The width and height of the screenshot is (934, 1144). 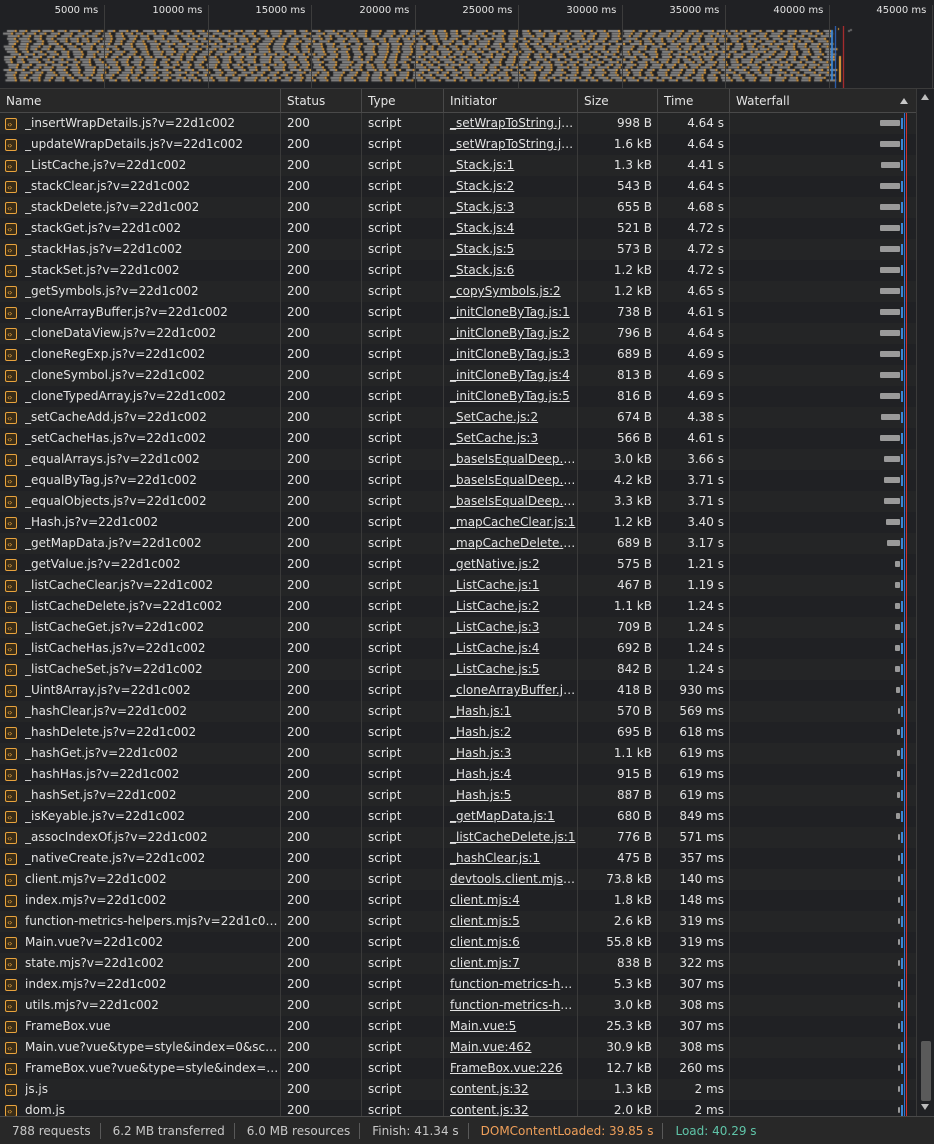 I want to click on initiator-link: _mapCacheClear.js:1, so click(x=512, y=522).